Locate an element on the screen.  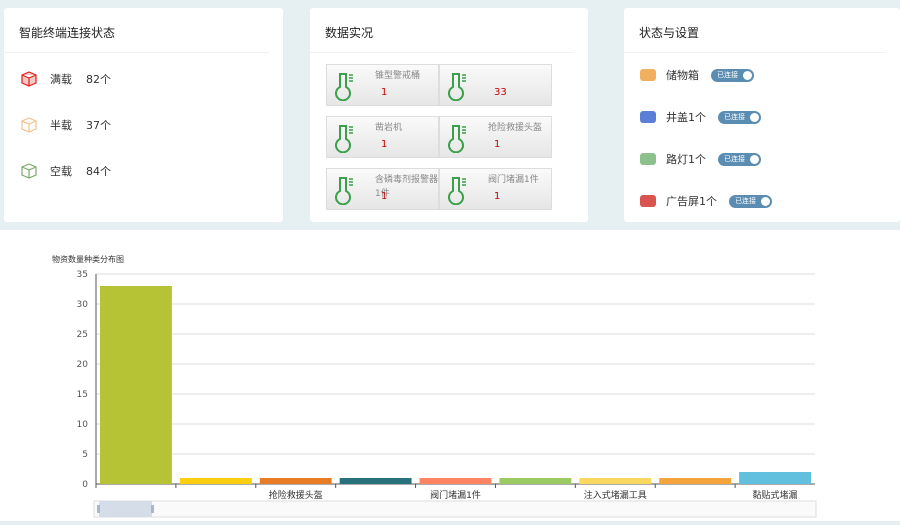
load-label: 空载 is located at coordinates (61, 171).